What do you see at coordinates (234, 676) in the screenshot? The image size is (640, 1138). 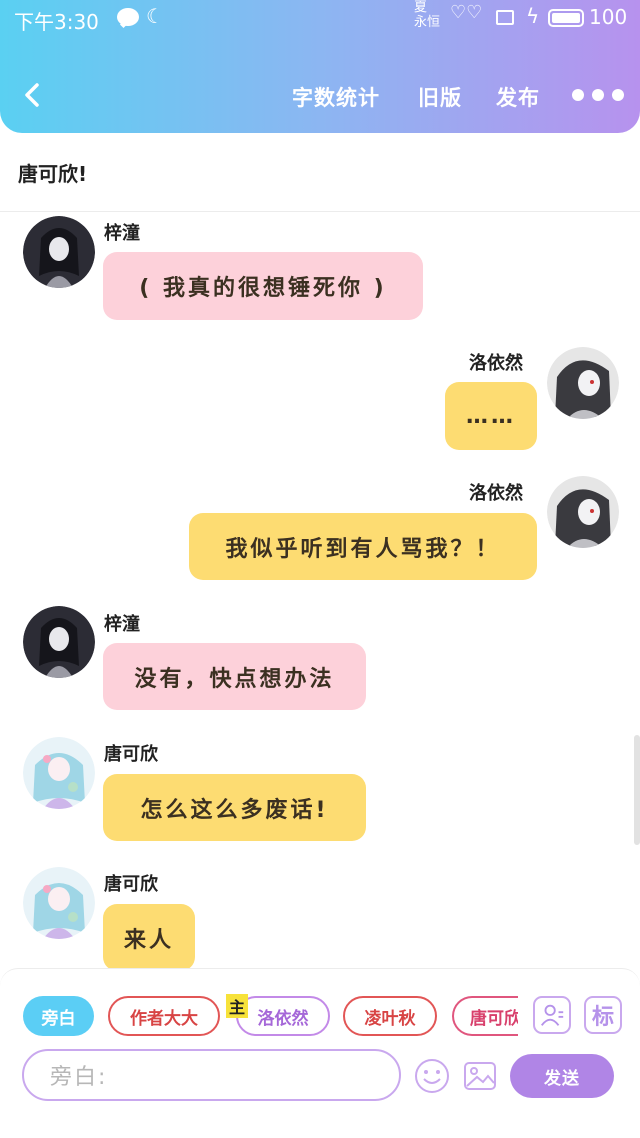 I see `message-bubble: 没有，快点想办法` at bounding box center [234, 676].